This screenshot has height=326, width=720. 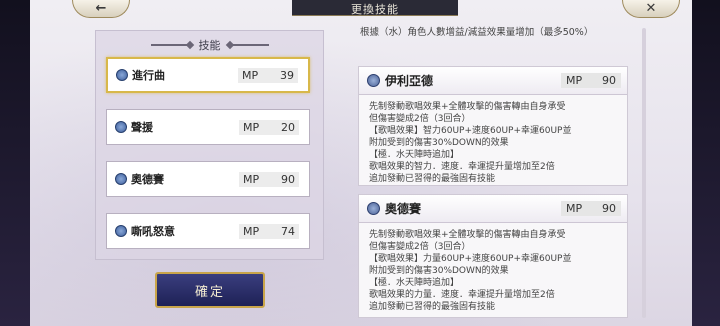 What do you see at coordinates (493, 209) in the screenshot?
I see `card-header: 奧德賽 MP 90` at bounding box center [493, 209].